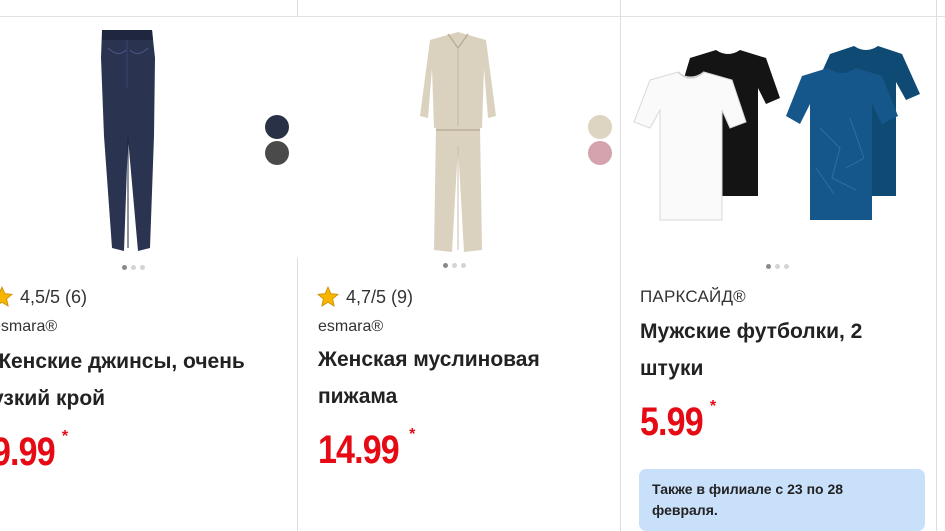  I want to click on product-title: Женская муслиновая пижама, so click(468, 378).